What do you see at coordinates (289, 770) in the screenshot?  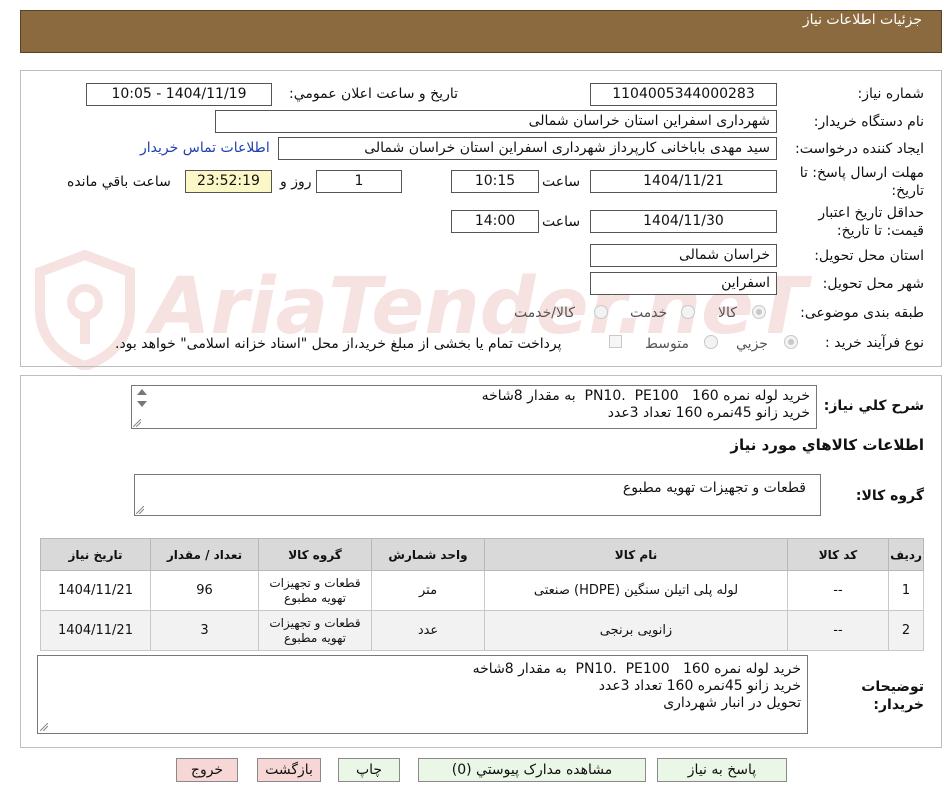 I see `back-button: بازگشت` at bounding box center [289, 770].